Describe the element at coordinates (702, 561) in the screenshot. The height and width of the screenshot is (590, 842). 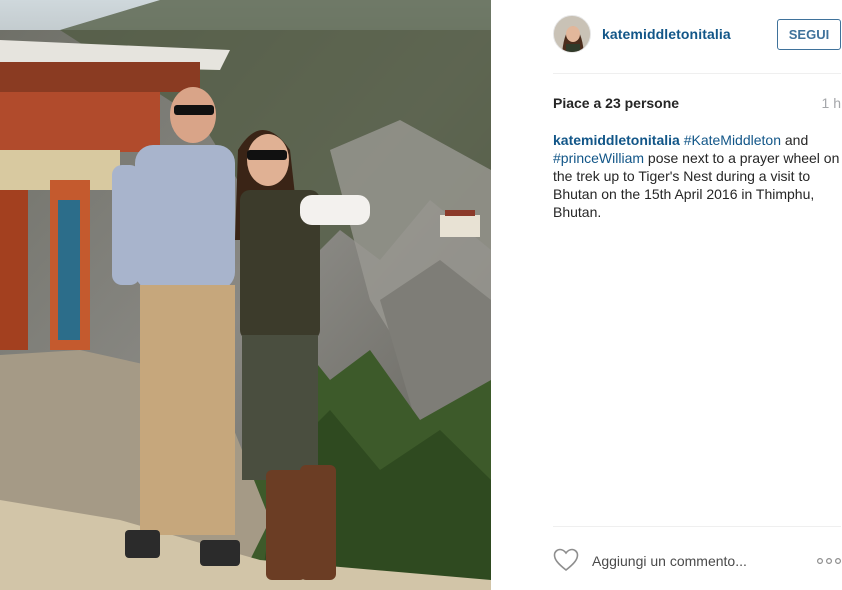
I see `comment-input` at that location.